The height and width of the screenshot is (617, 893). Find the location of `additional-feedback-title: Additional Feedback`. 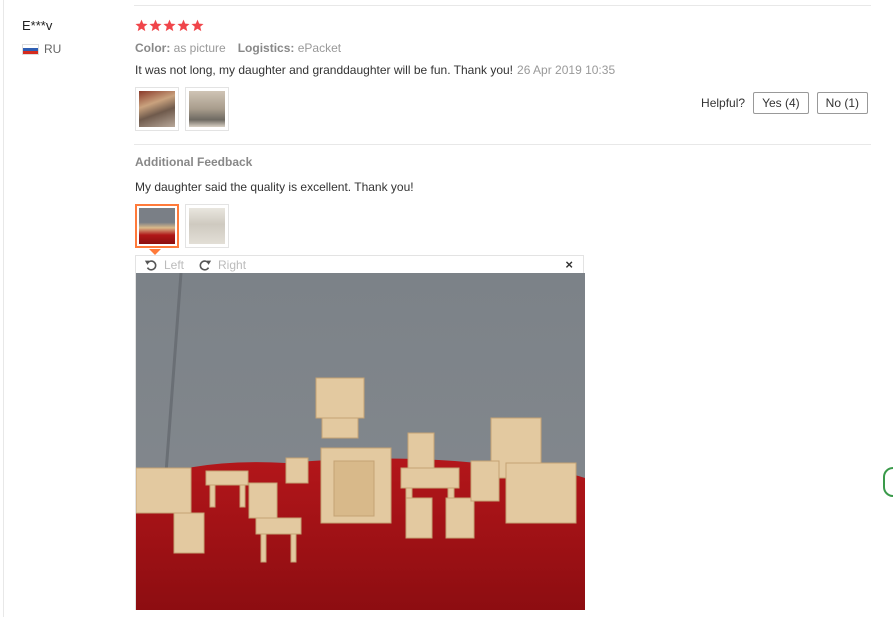

additional-feedback-title: Additional Feedback is located at coordinates (194, 162).